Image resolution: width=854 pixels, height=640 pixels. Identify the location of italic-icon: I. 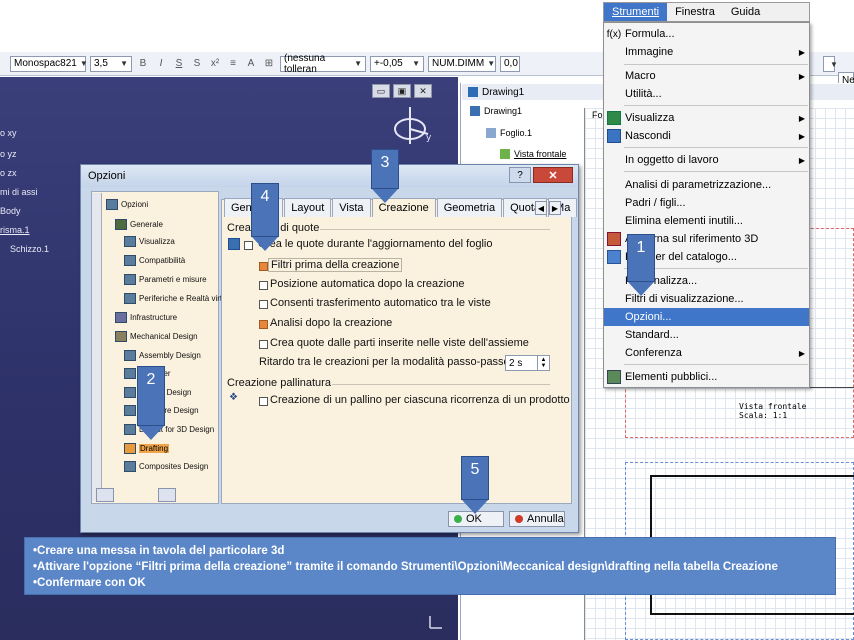
(161, 64).